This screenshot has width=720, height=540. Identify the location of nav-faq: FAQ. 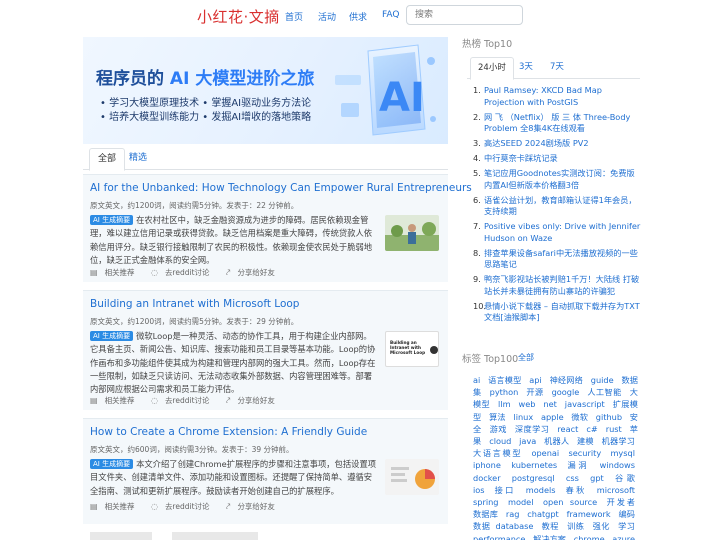
(390, 15).